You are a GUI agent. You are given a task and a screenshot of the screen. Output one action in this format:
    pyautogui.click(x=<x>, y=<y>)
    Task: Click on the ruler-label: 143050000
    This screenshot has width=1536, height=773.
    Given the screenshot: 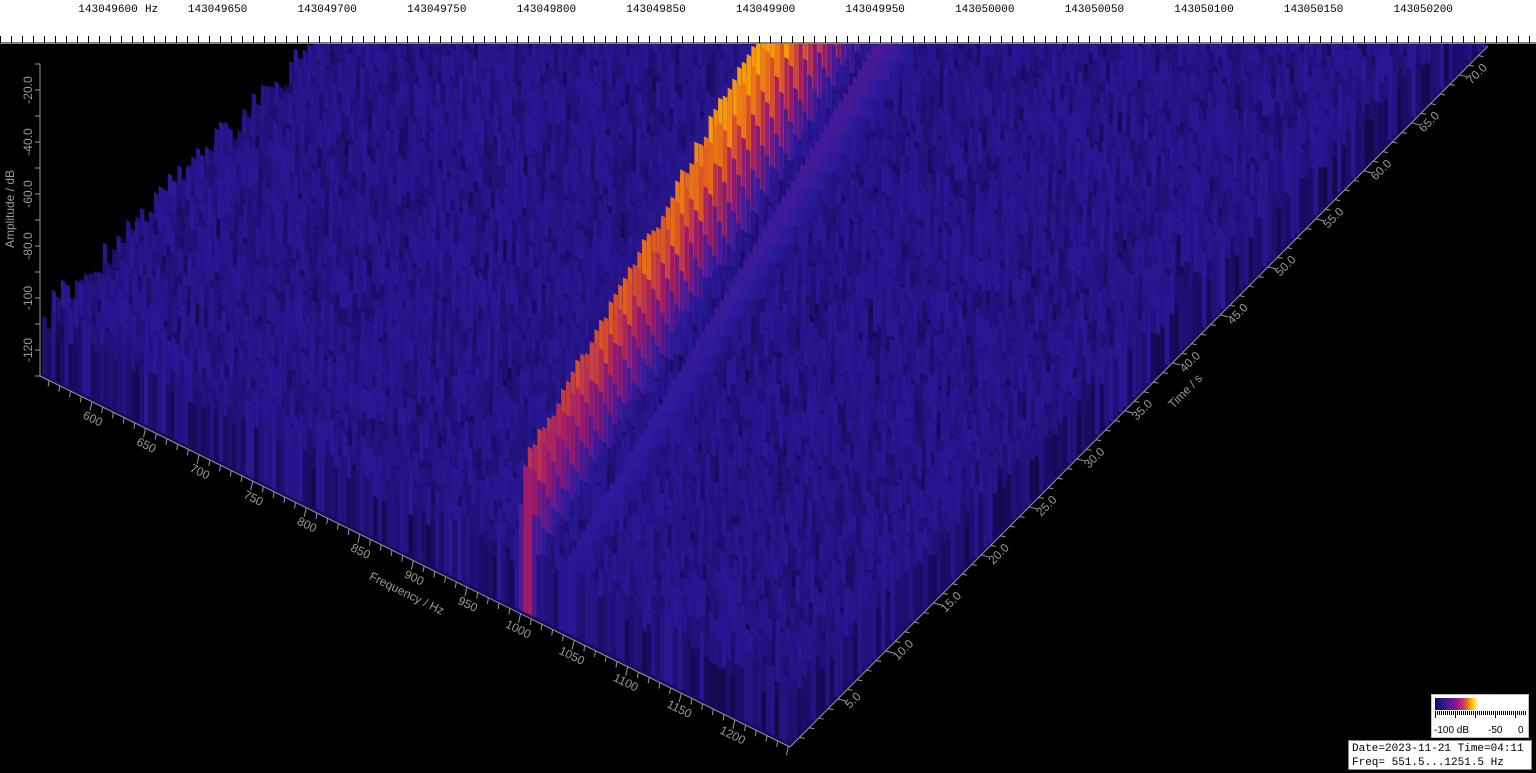 What is the action you would take?
    pyautogui.click(x=984, y=10)
    